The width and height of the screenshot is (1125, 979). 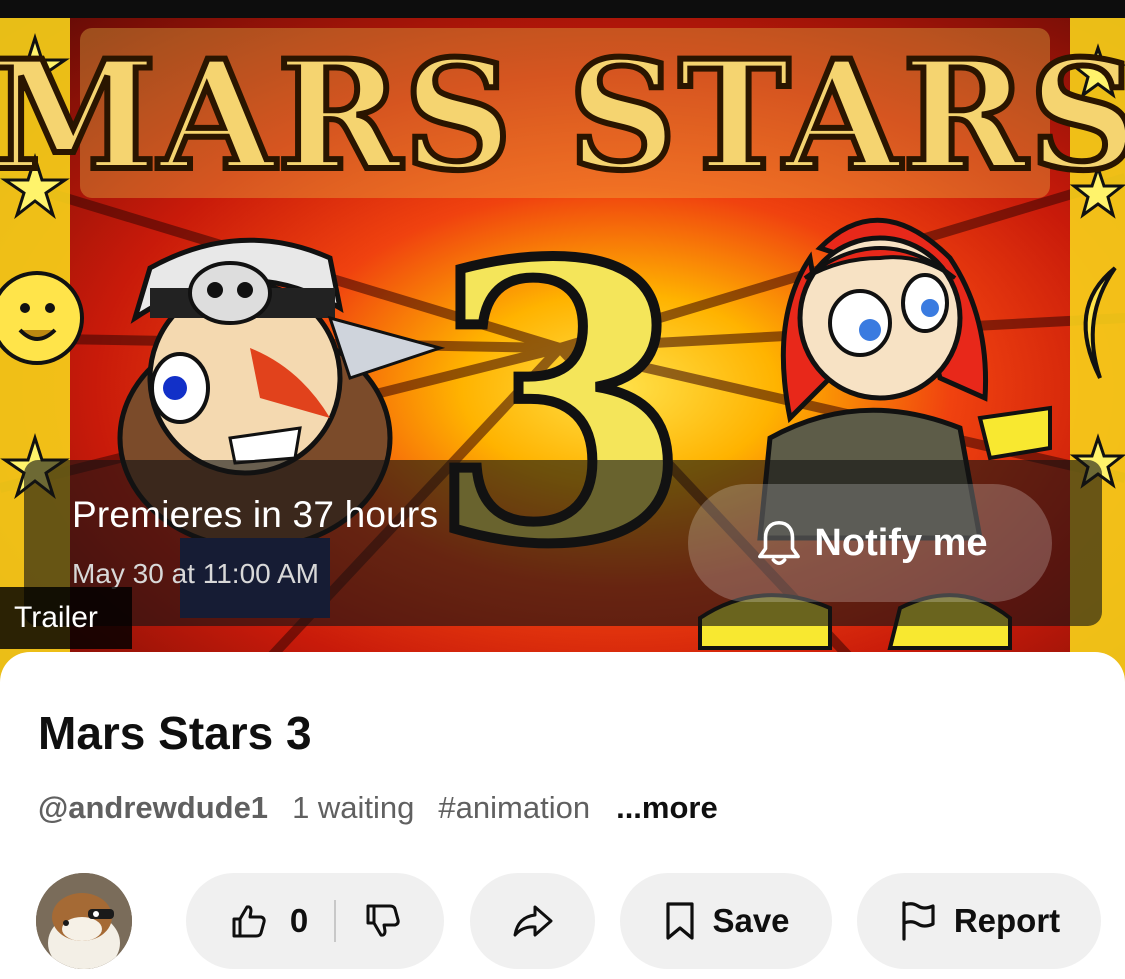 What do you see at coordinates (299, 920) in the screenshot?
I see `like-count: 0` at bounding box center [299, 920].